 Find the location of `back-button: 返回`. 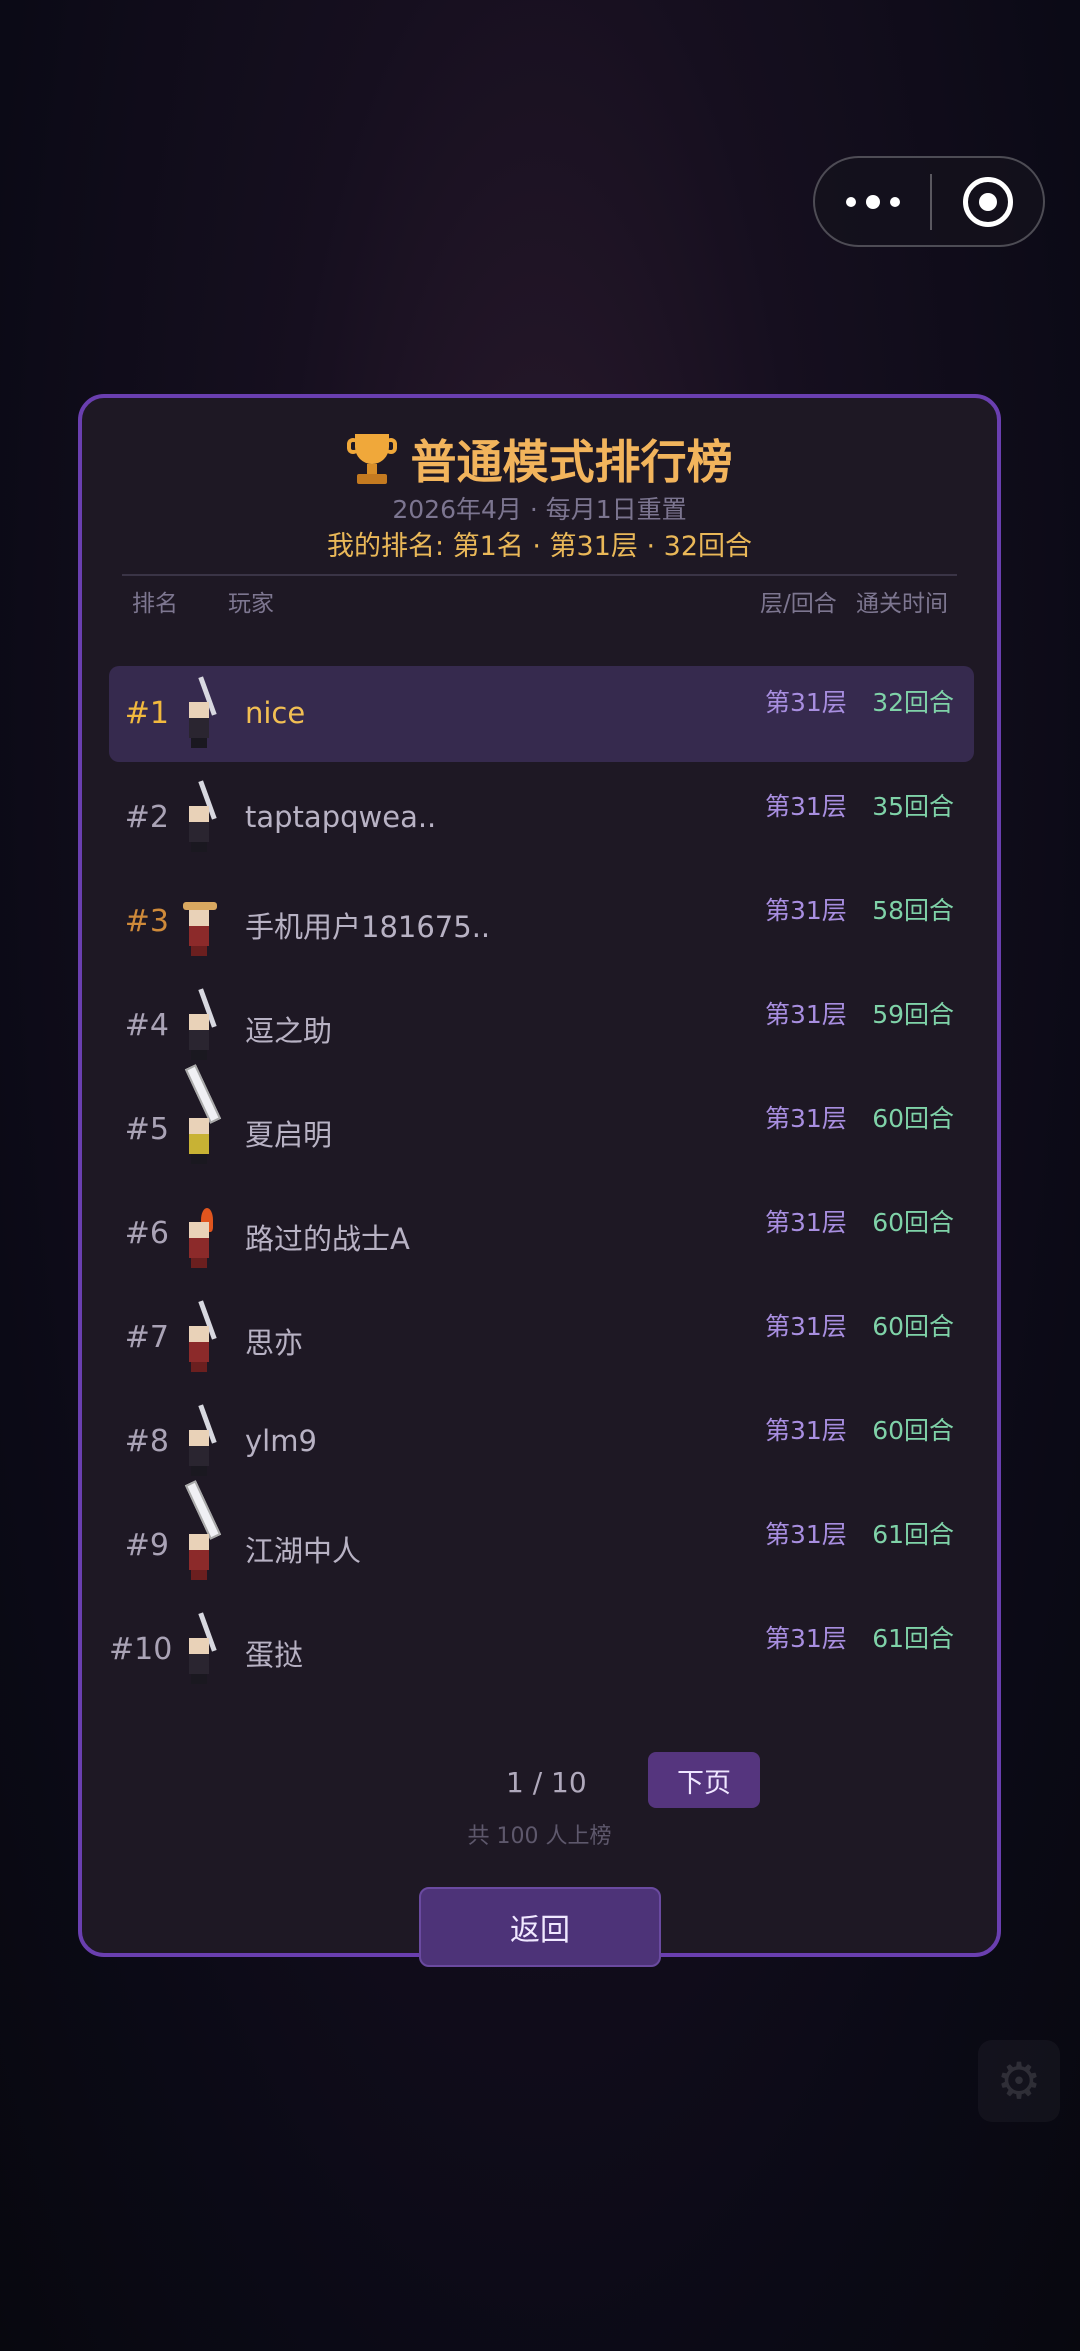

back-button: 返回 is located at coordinates (540, 1927).